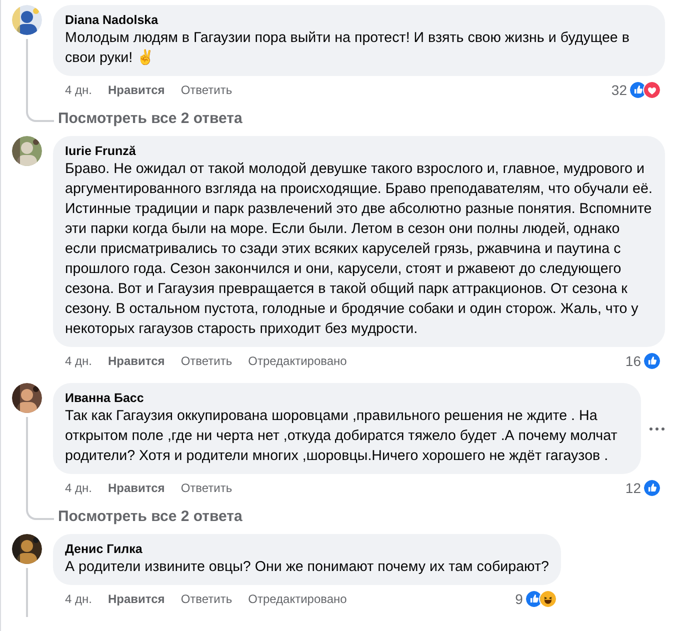 This screenshot has width=689, height=631. I want to click on comment-text: А родители извините овцы? Они же понимают почему их там собирают?, so click(307, 567).